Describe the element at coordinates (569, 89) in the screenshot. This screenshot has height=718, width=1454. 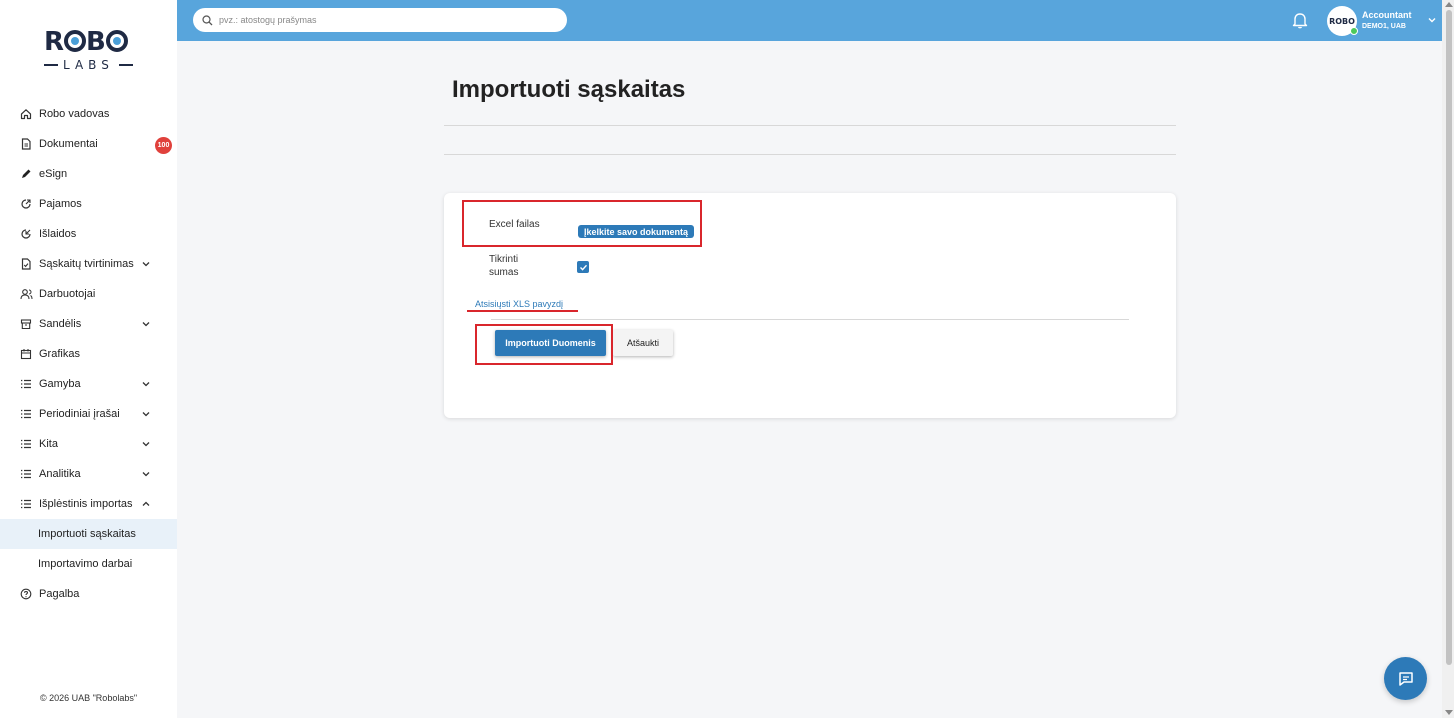
I see `page-title: Importuoti sąskaitas` at that location.